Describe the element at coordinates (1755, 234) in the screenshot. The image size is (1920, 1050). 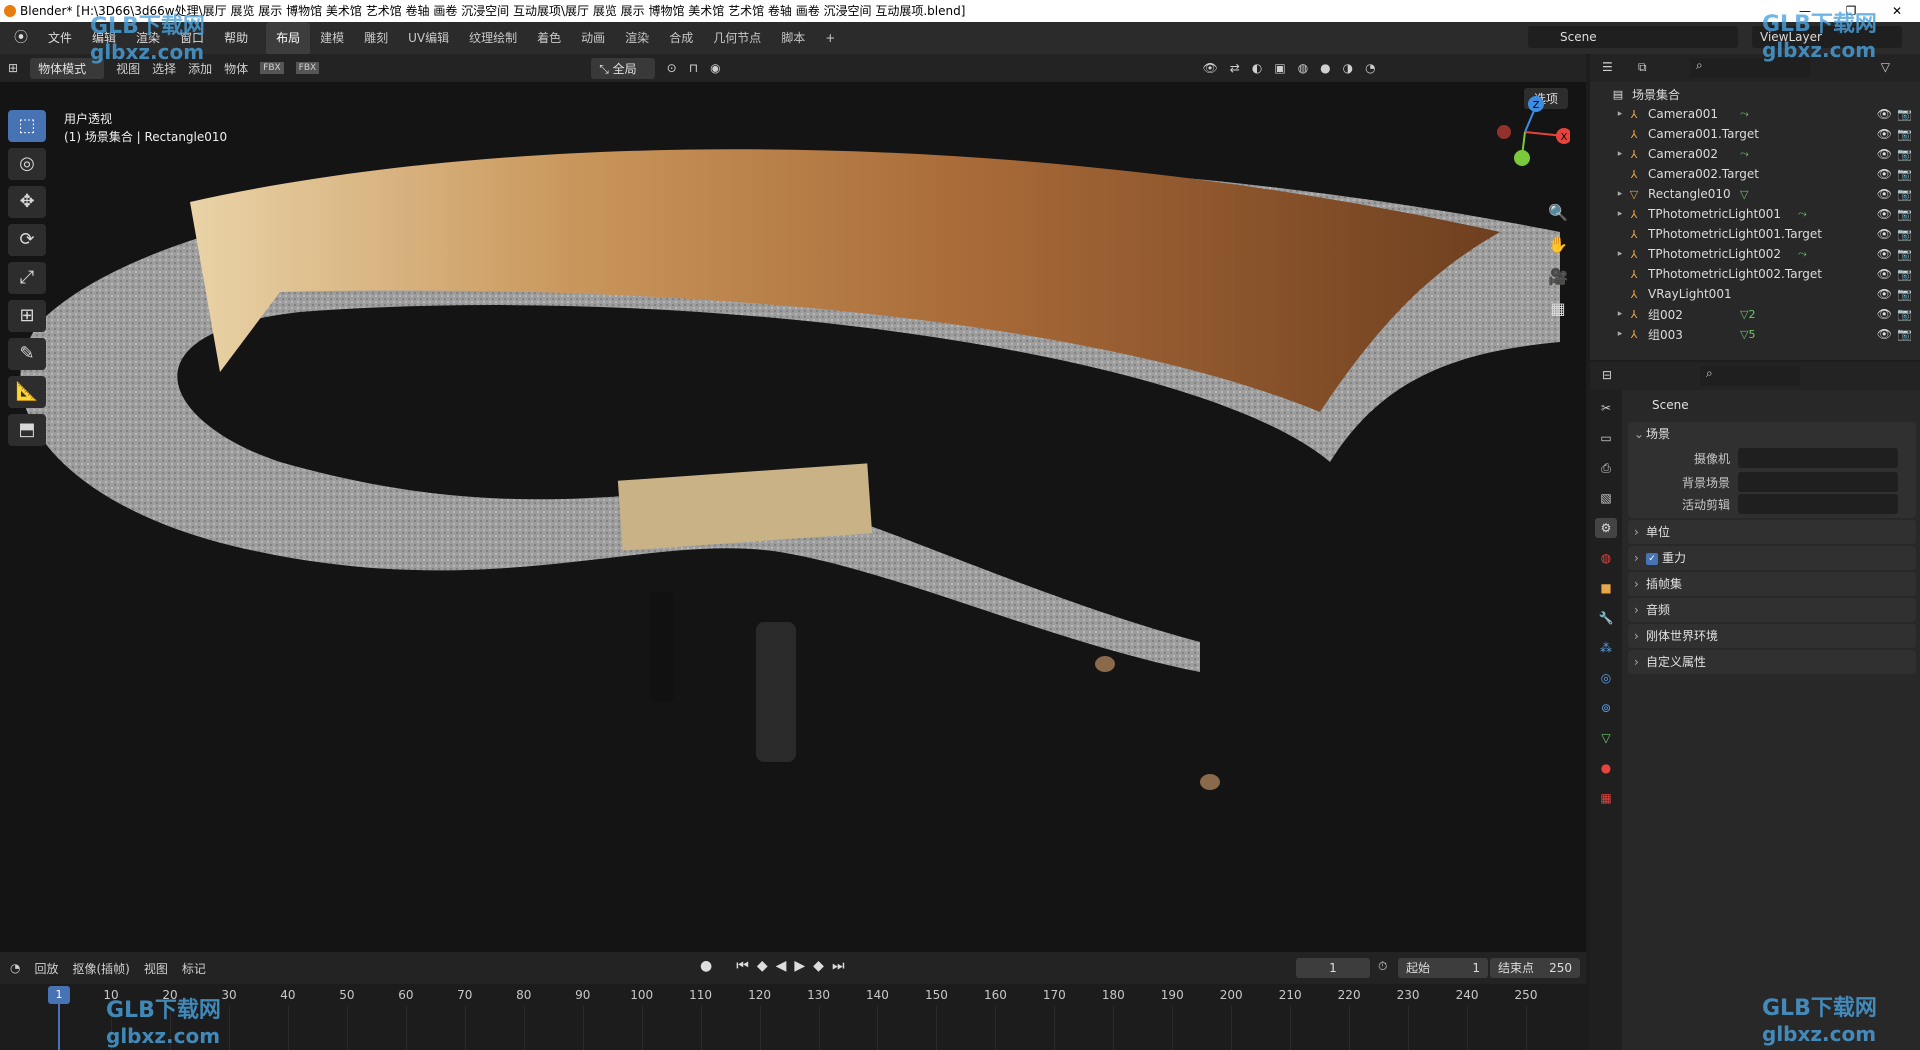
I see `outliner-item: ⅄ TPhotometricLight001.Target 👁 📷` at that location.